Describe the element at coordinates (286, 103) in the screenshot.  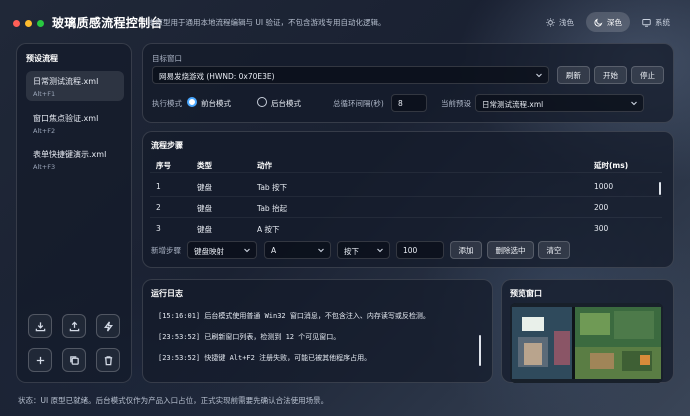
I see `background-mode-label: 后台模式` at that location.